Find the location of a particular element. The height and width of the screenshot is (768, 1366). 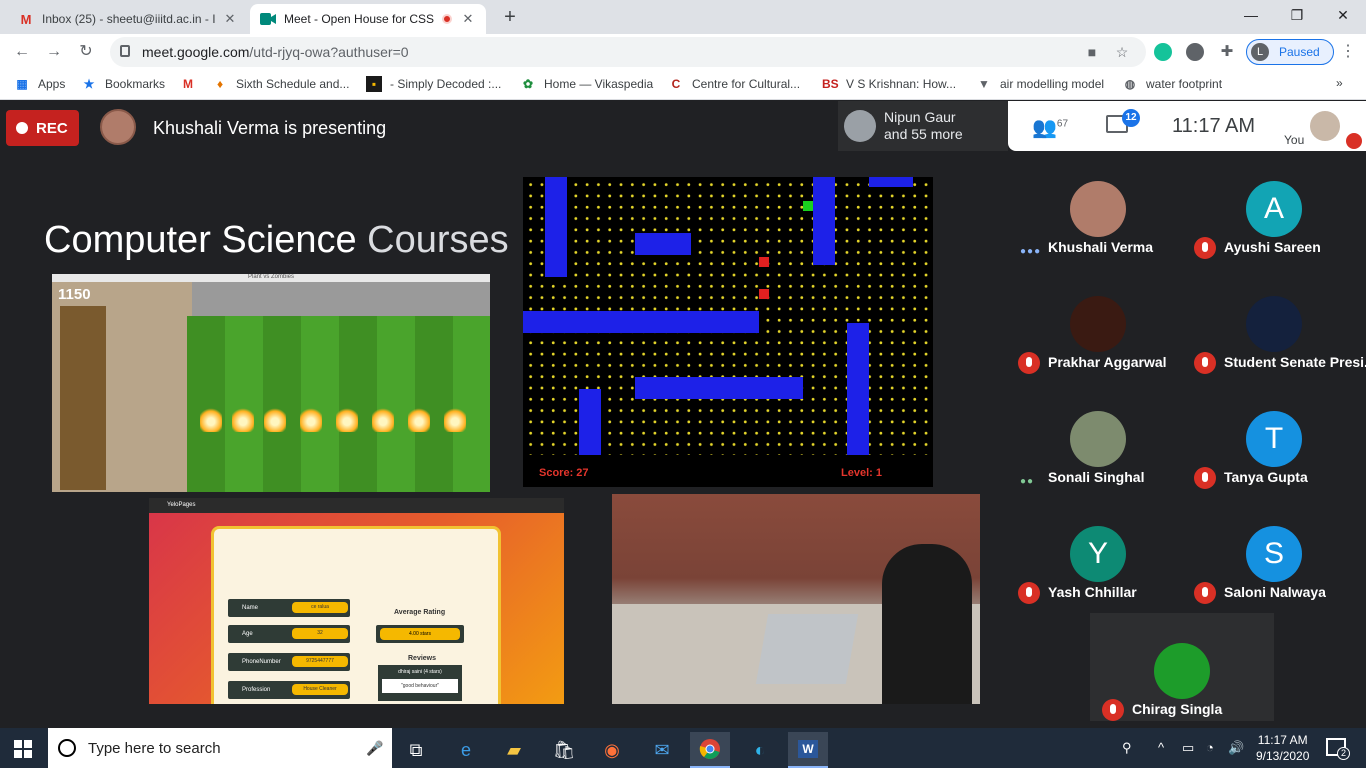

more-bookmarks-label: » is located at coordinates (1339, 83).